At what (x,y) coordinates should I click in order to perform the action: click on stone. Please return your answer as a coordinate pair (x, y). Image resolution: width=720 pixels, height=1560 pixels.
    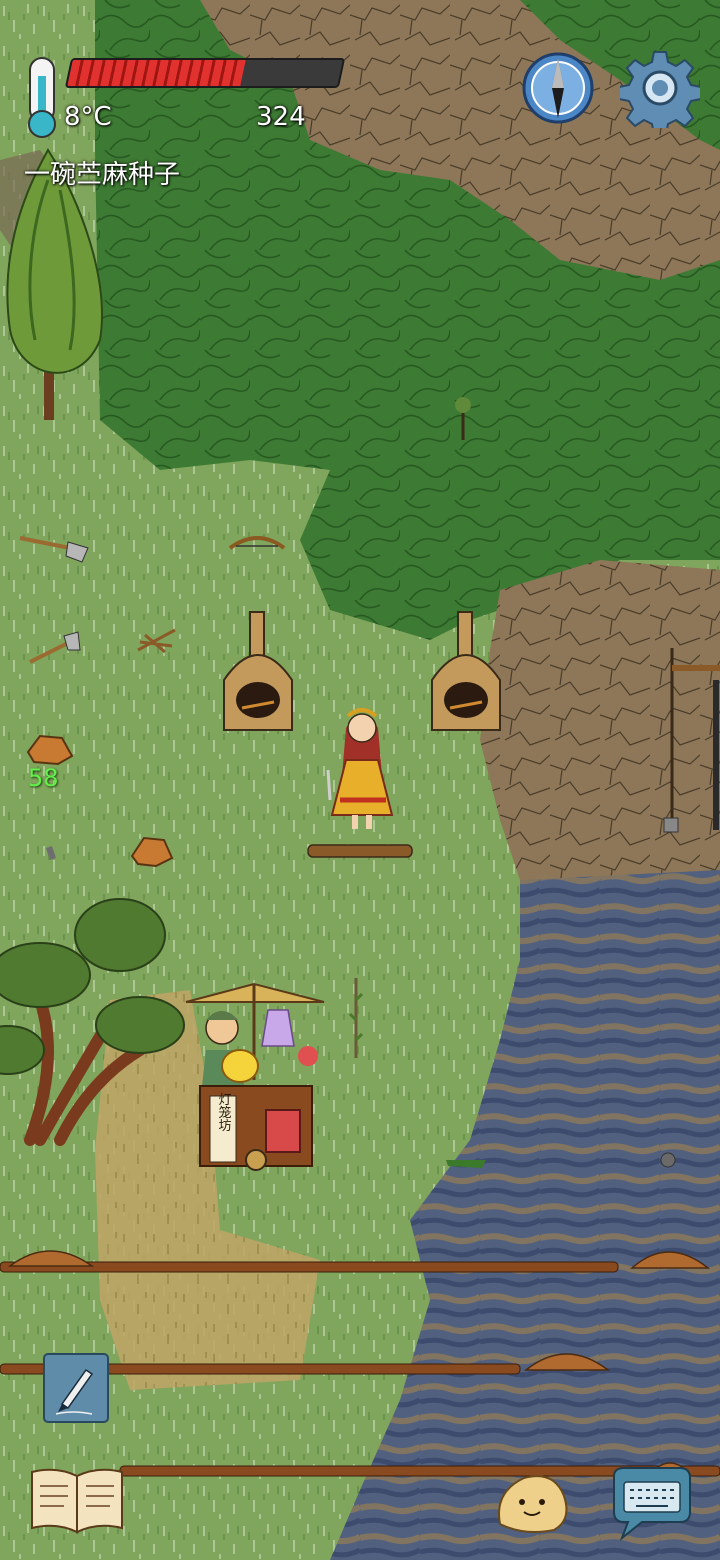
    Looking at the image, I should click on (668, 1160).